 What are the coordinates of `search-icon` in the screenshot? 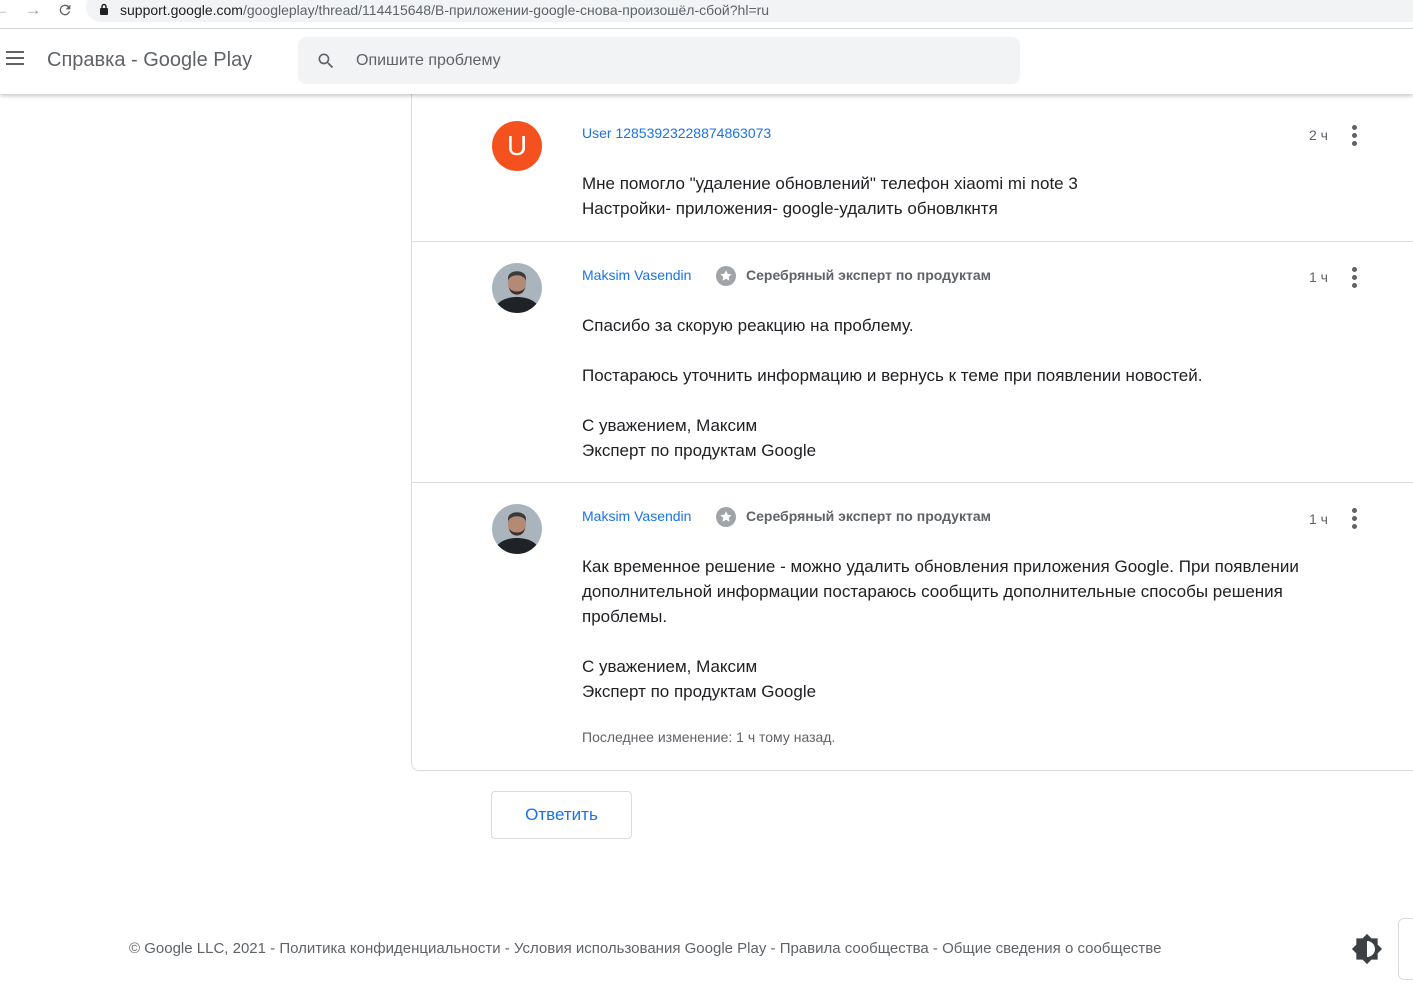 It's located at (326, 61).